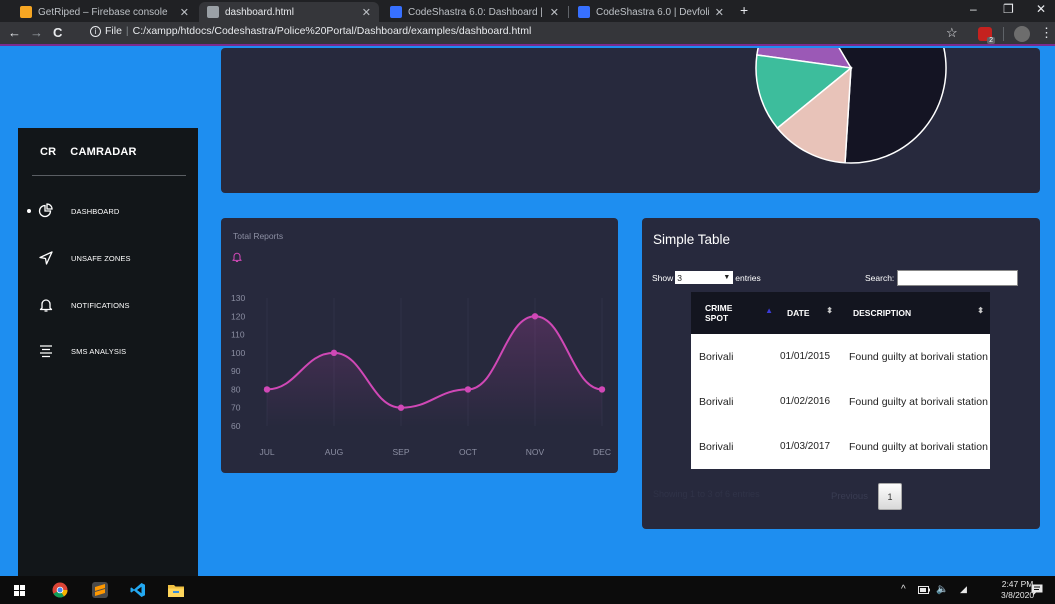 This screenshot has height=604, width=1055. I want to click on table-header-row: CRIME SPOT ▲ DATE ⬍ DESCRIPTION ⬍, so click(840, 313).